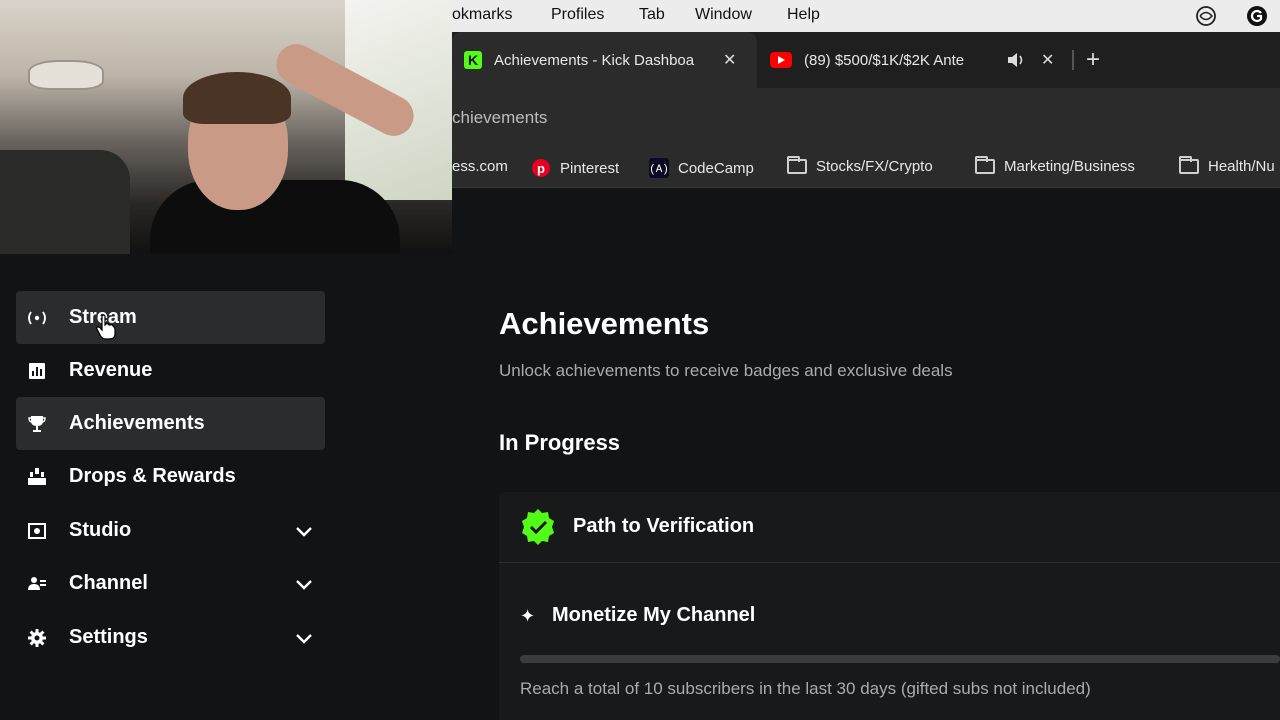 The height and width of the screenshot is (720, 1280). I want to click on sidebar-item-label: Revenue, so click(111, 370).